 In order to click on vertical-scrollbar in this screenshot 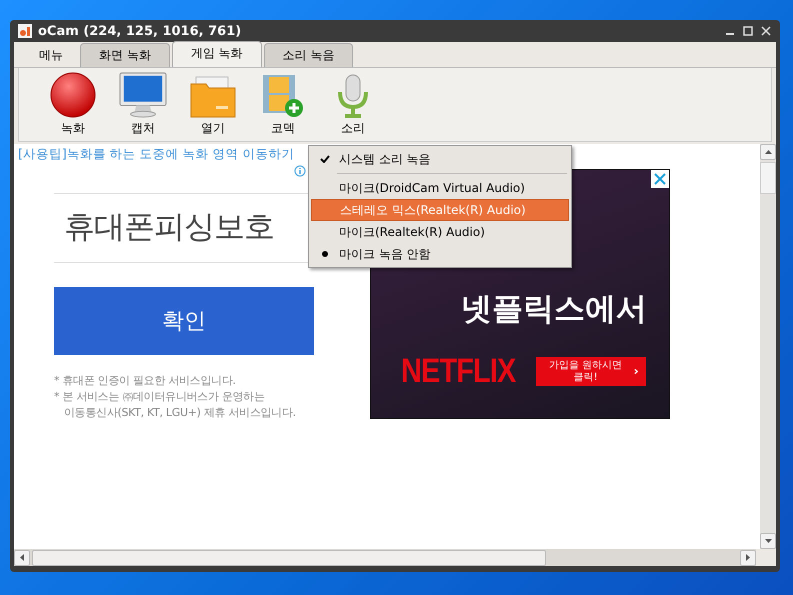, I will do `click(768, 346)`.